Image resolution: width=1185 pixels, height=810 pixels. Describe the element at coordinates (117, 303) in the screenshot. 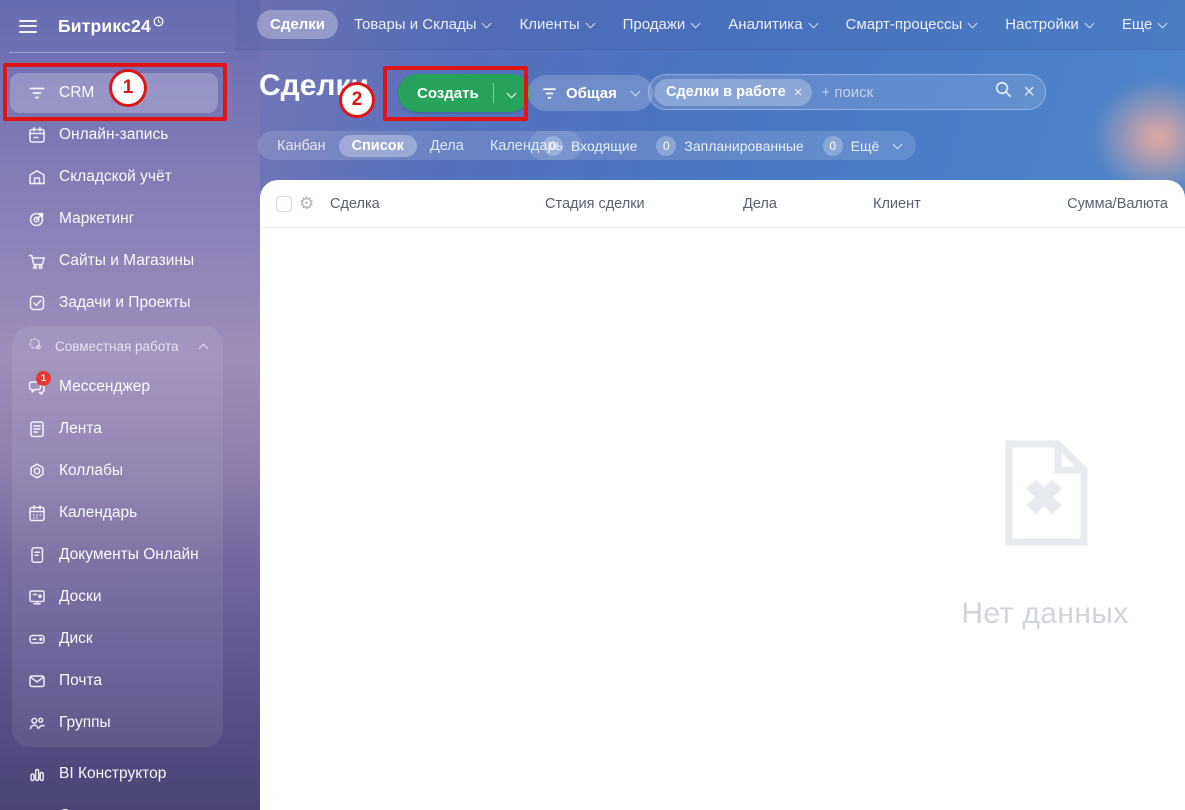

I see `sidebar-item-tasks-projects: Задачи и Проекты` at that location.